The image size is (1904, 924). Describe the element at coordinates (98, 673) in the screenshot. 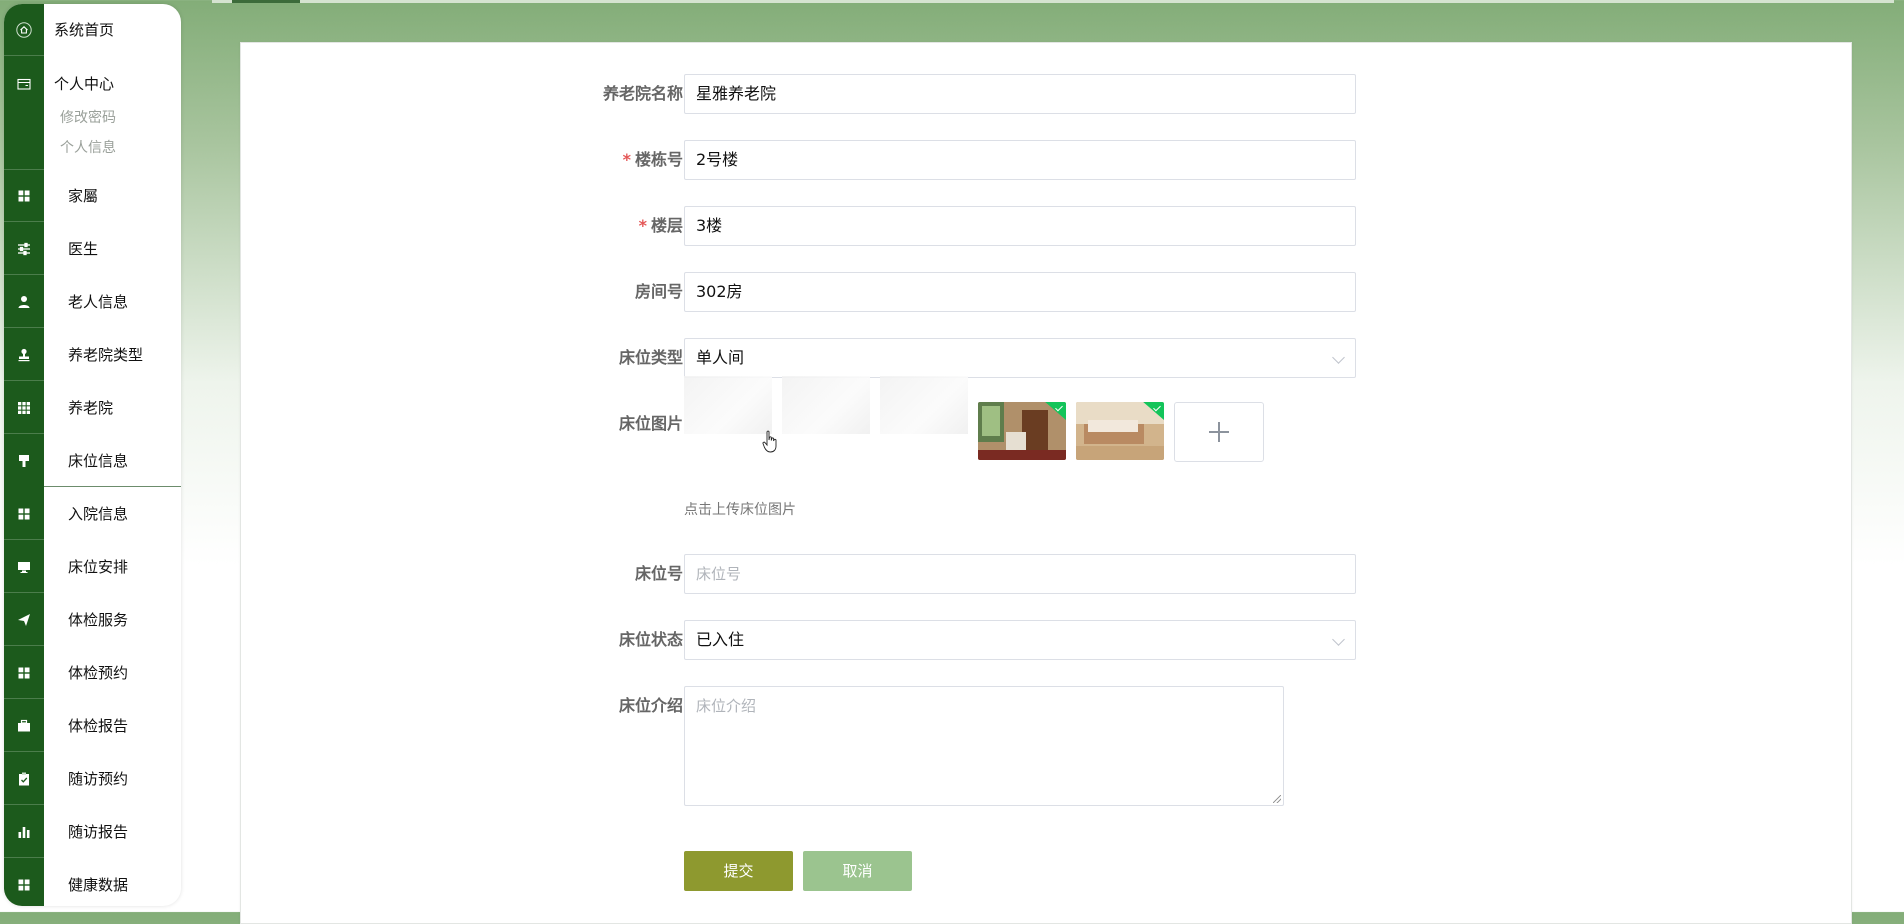

I see `sidebar-item-label: 体检预约` at that location.